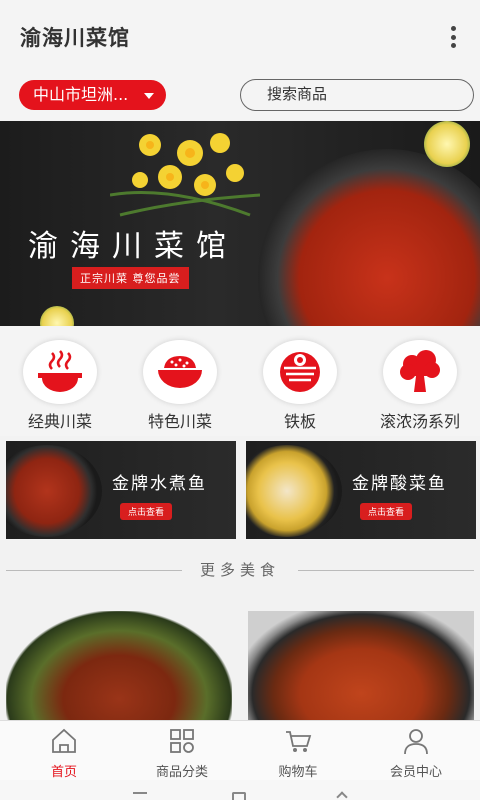  What do you see at coordinates (299, 421) in the screenshot?
I see `category-label: 铁板` at bounding box center [299, 421].